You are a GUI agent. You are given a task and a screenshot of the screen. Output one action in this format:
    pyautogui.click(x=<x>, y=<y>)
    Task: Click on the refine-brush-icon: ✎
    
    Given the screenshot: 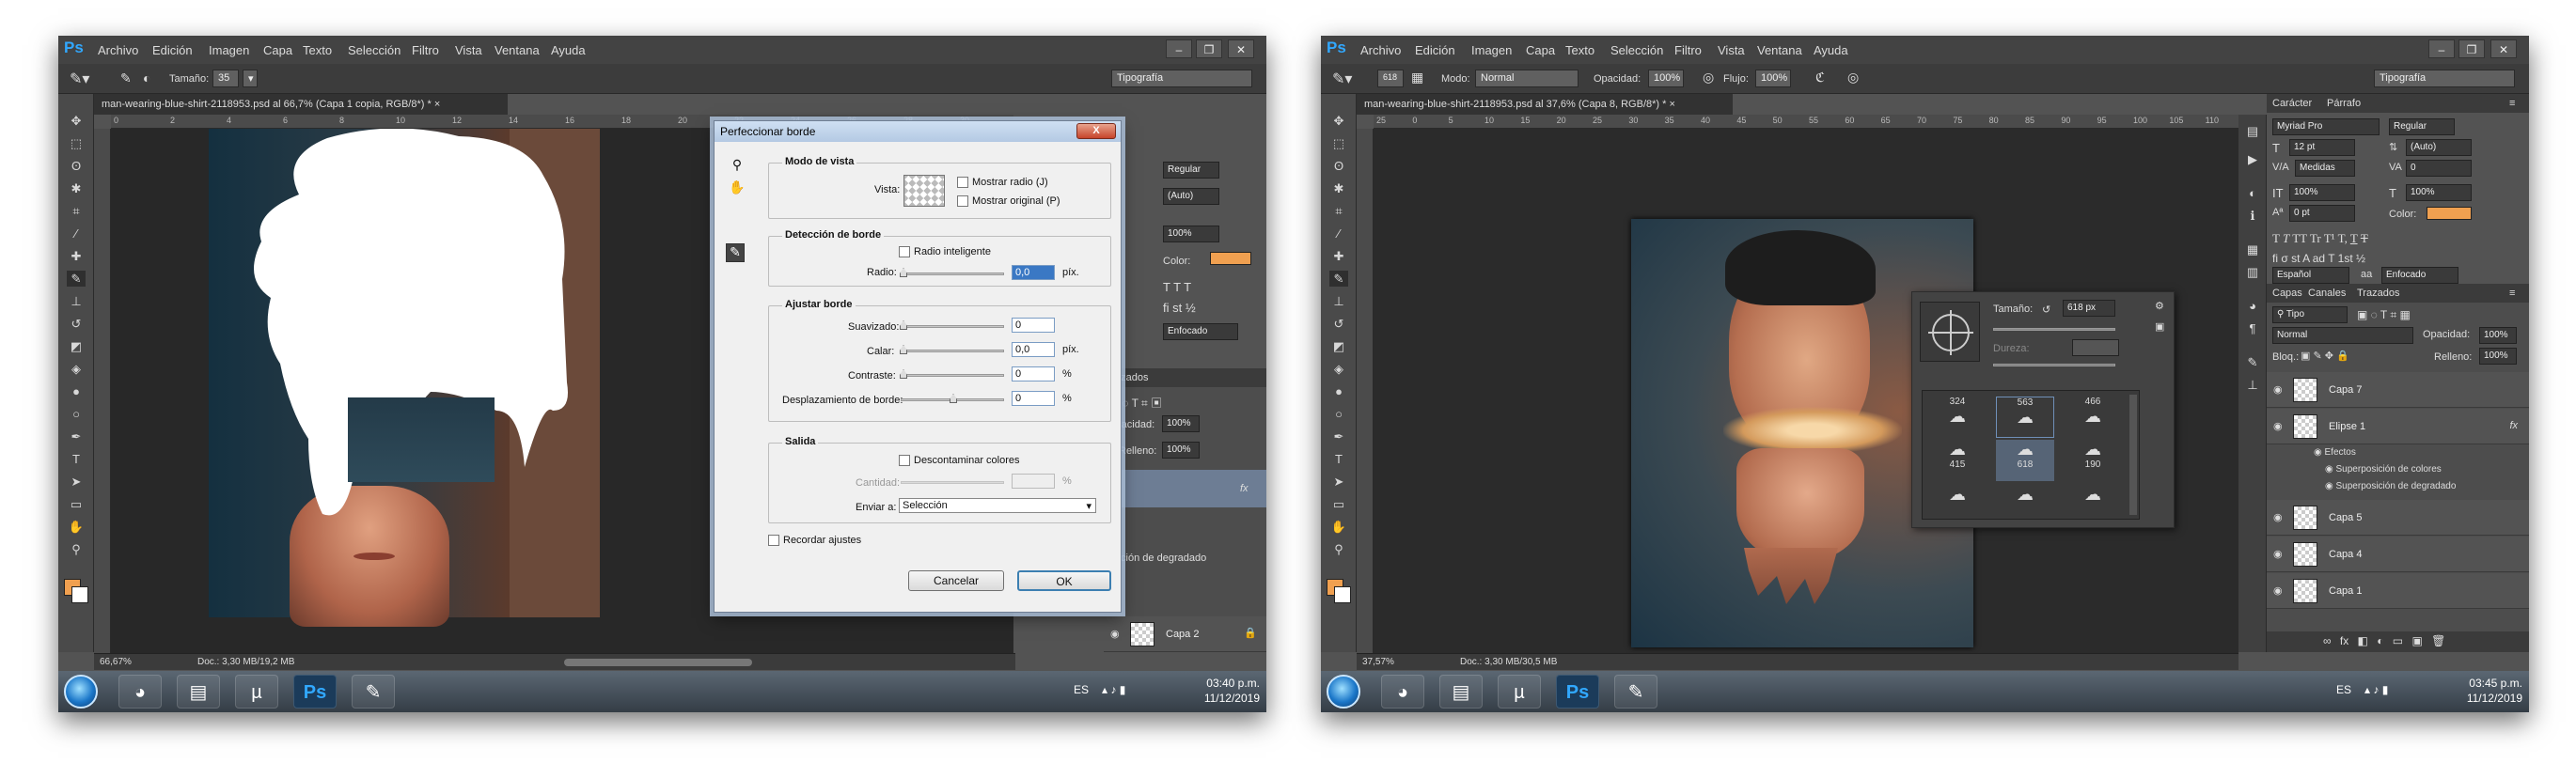 What is the action you would take?
    pyautogui.click(x=736, y=252)
    